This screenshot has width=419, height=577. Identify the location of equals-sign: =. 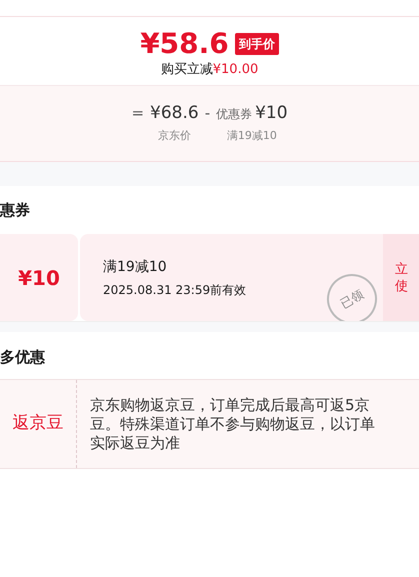
(137, 113).